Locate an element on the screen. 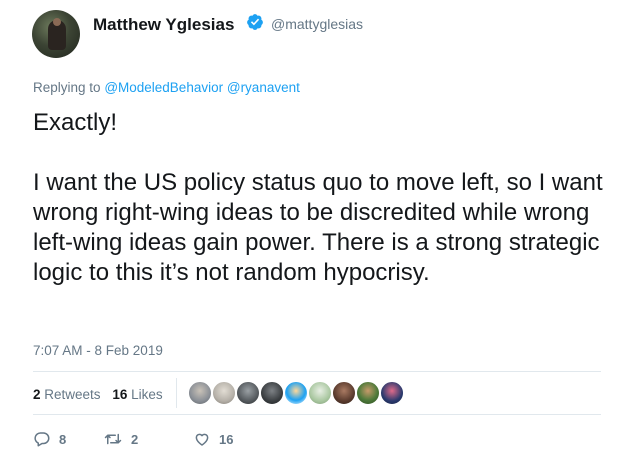 The image size is (619, 456). mention-link: @ModeledBehavior is located at coordinates (163, 87).